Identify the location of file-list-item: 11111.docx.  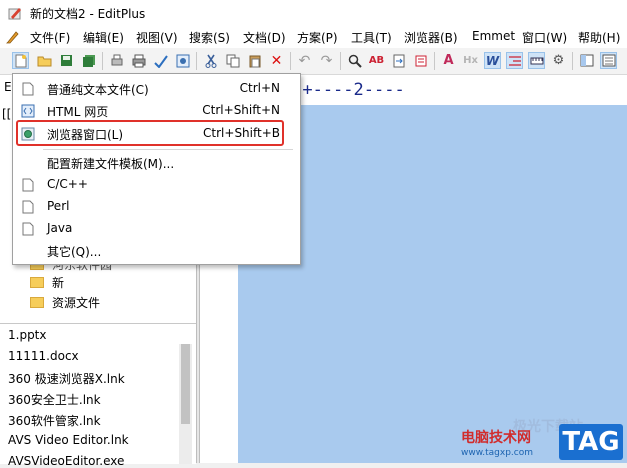
(43, 356).